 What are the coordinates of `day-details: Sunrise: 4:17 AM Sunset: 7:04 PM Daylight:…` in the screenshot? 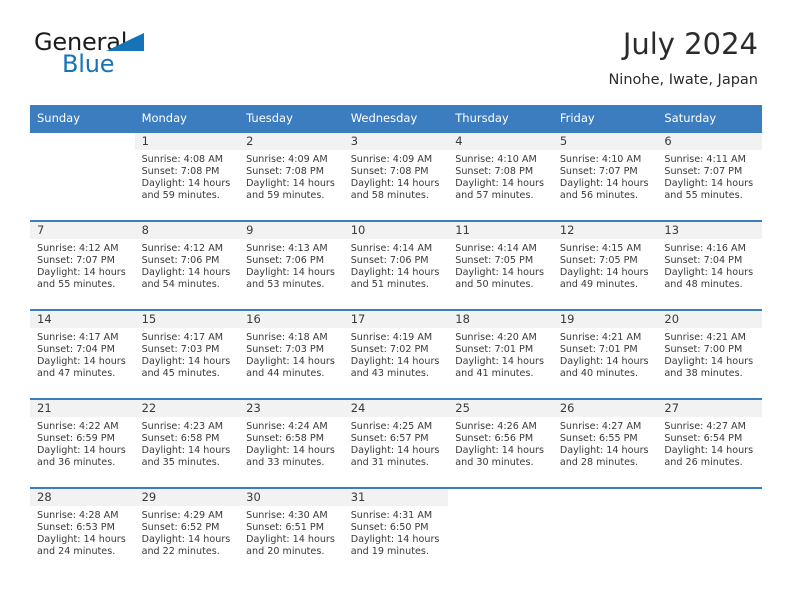 It's located at (82, 354).